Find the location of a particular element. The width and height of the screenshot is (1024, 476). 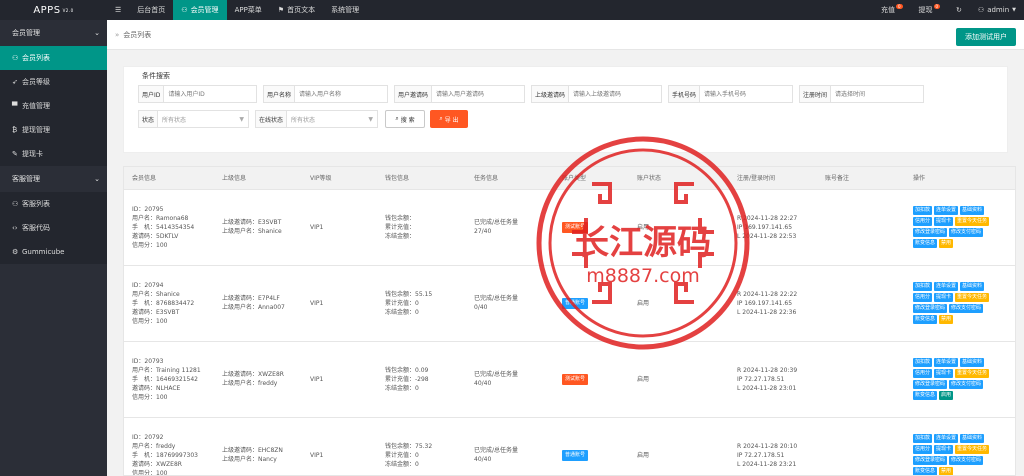

parent-code-field: 上级邀请码 is located at coordinates (596, 94).